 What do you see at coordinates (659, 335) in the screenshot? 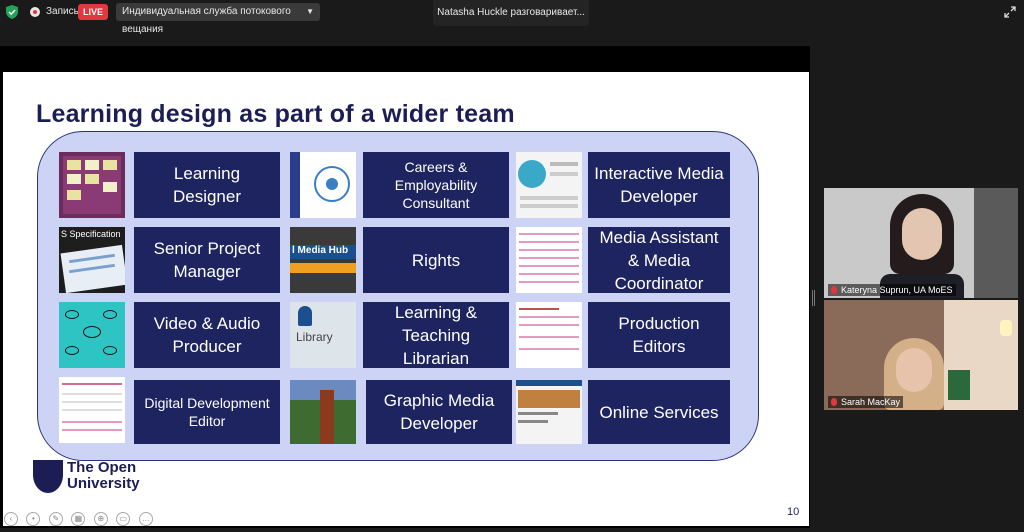
I see `role-production-editors: Production Editors` at bounding box center [659, 335].